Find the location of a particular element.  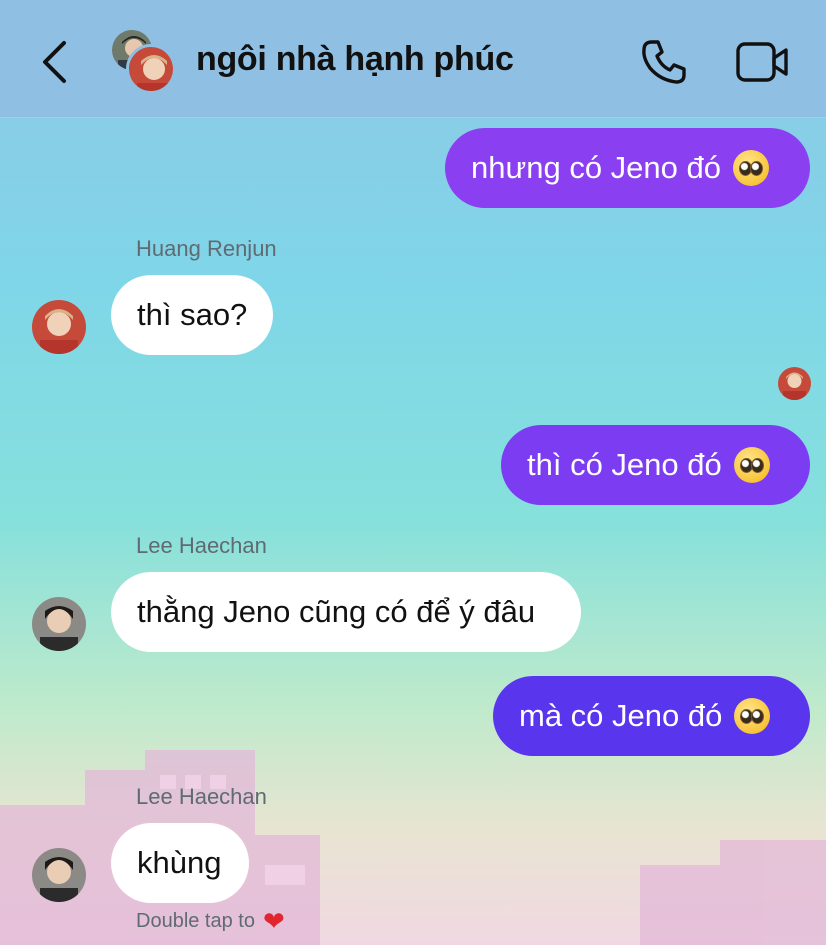

incoming-message: khùng is located at coordinates (180, 863).